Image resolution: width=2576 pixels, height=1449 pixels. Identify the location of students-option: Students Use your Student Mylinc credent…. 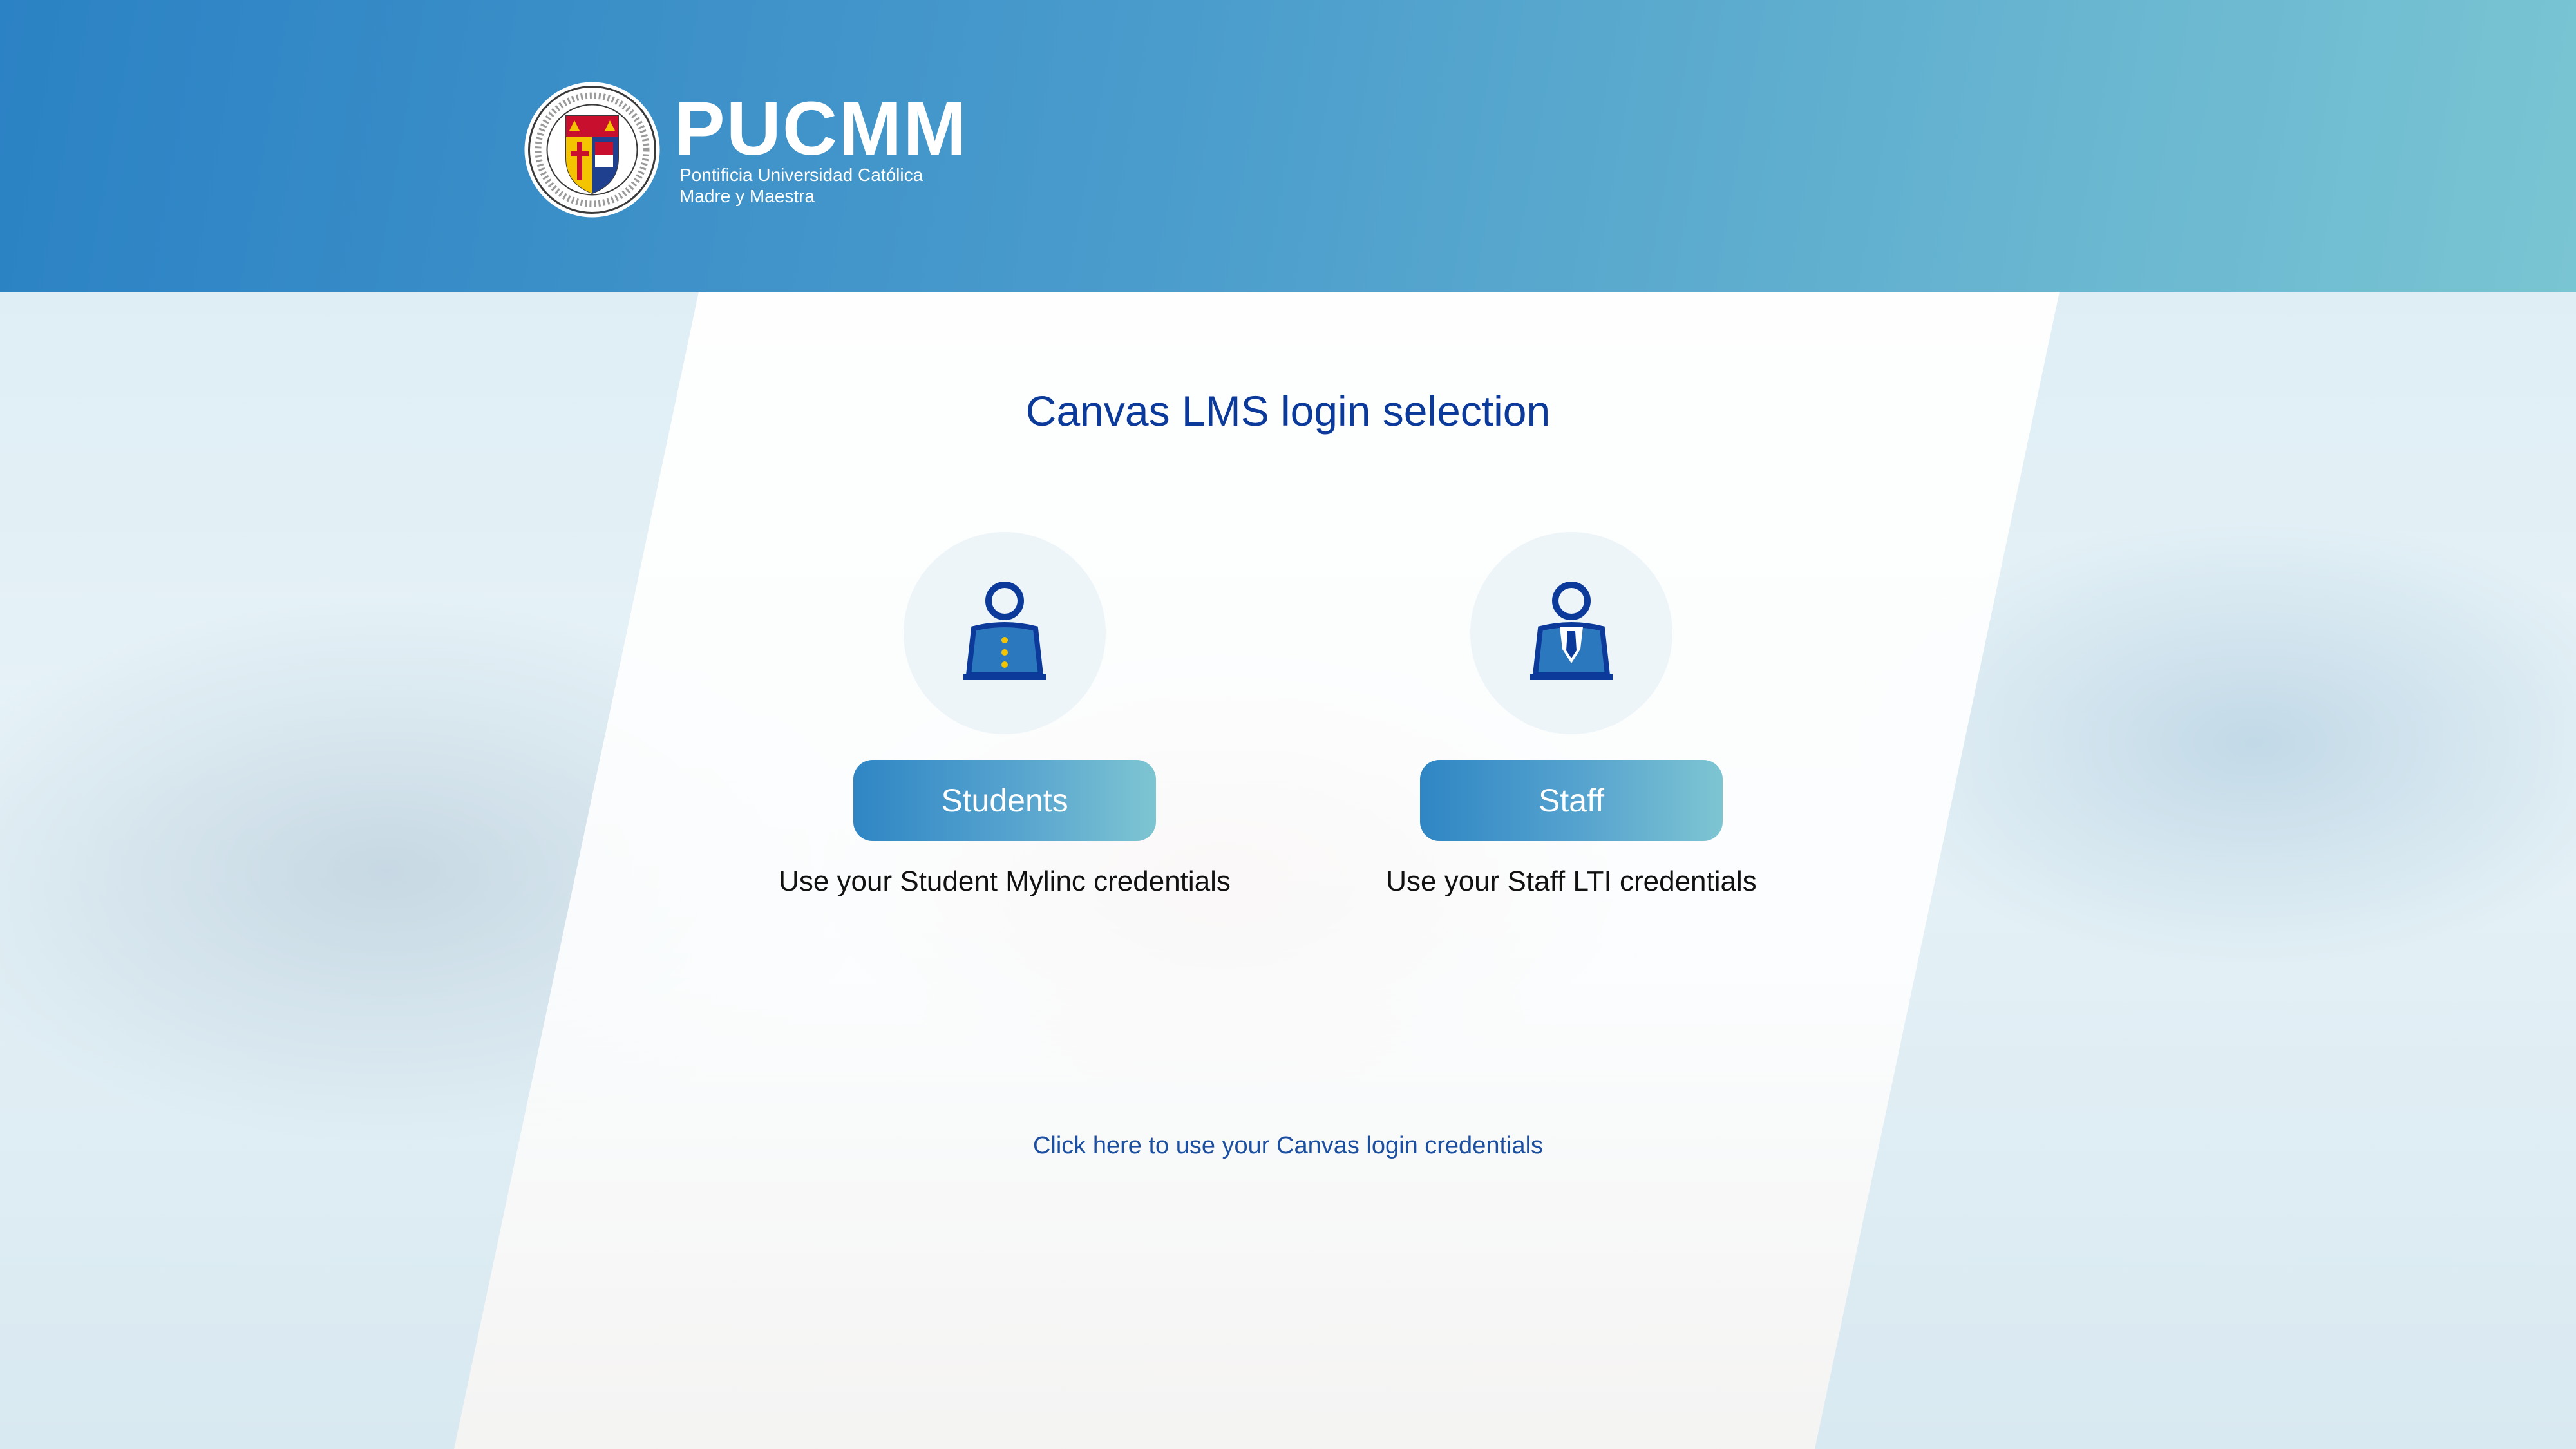
(1005, 715).